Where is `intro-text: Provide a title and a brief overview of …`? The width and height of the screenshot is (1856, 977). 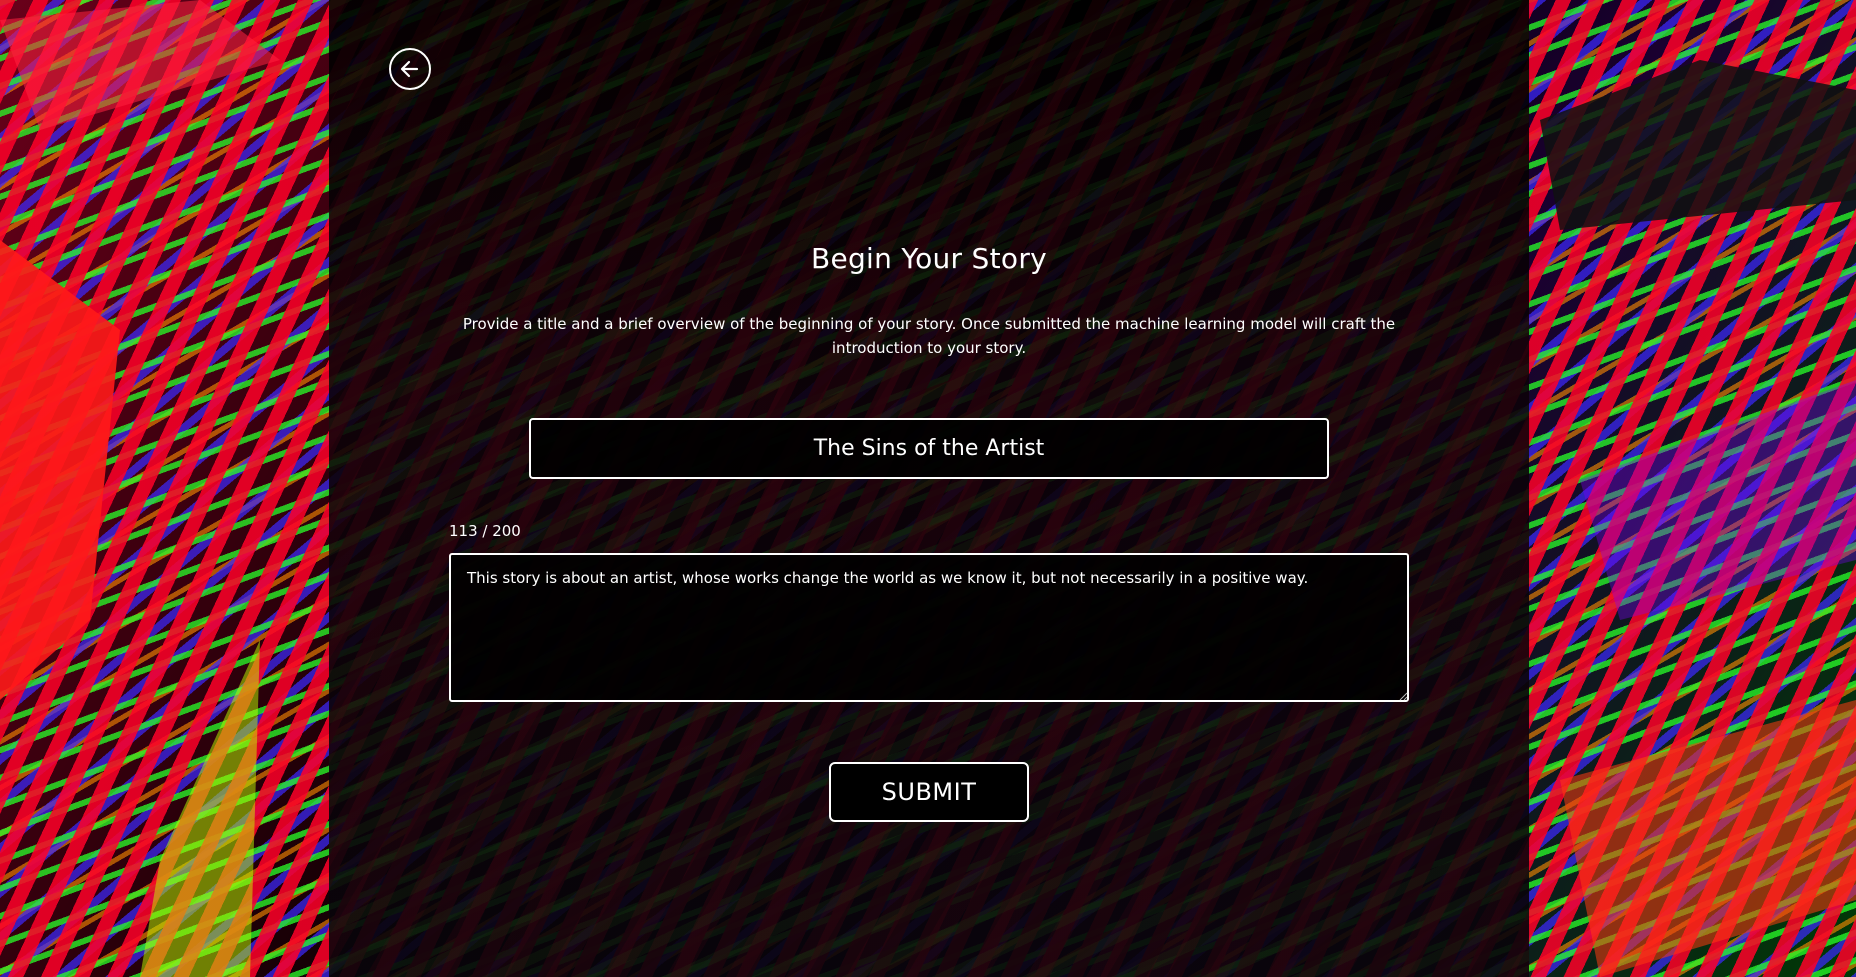
intro-text: Provide a title and a brief overview of … is located at coordinates (929, 336).